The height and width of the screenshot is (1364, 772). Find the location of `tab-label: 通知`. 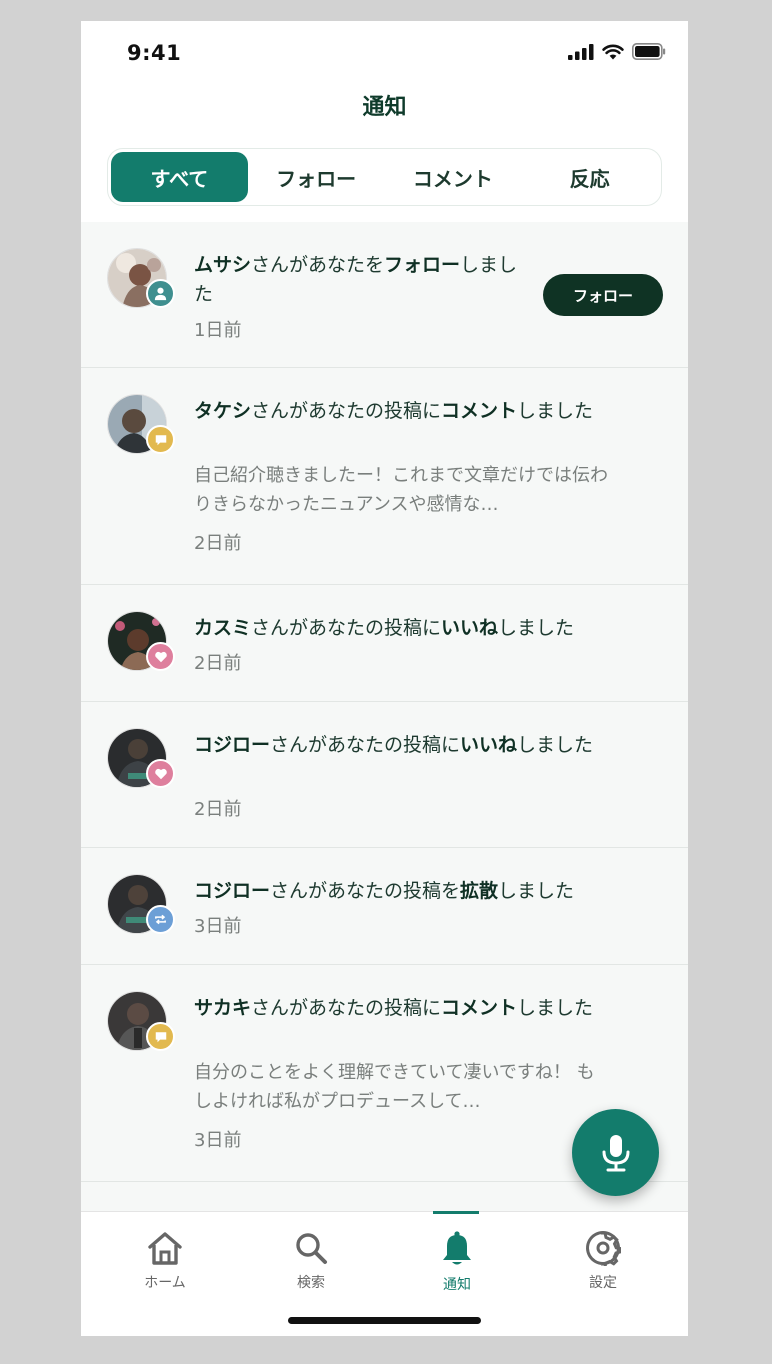

tab-label: 通知 is located at coordinates (457, 1285).